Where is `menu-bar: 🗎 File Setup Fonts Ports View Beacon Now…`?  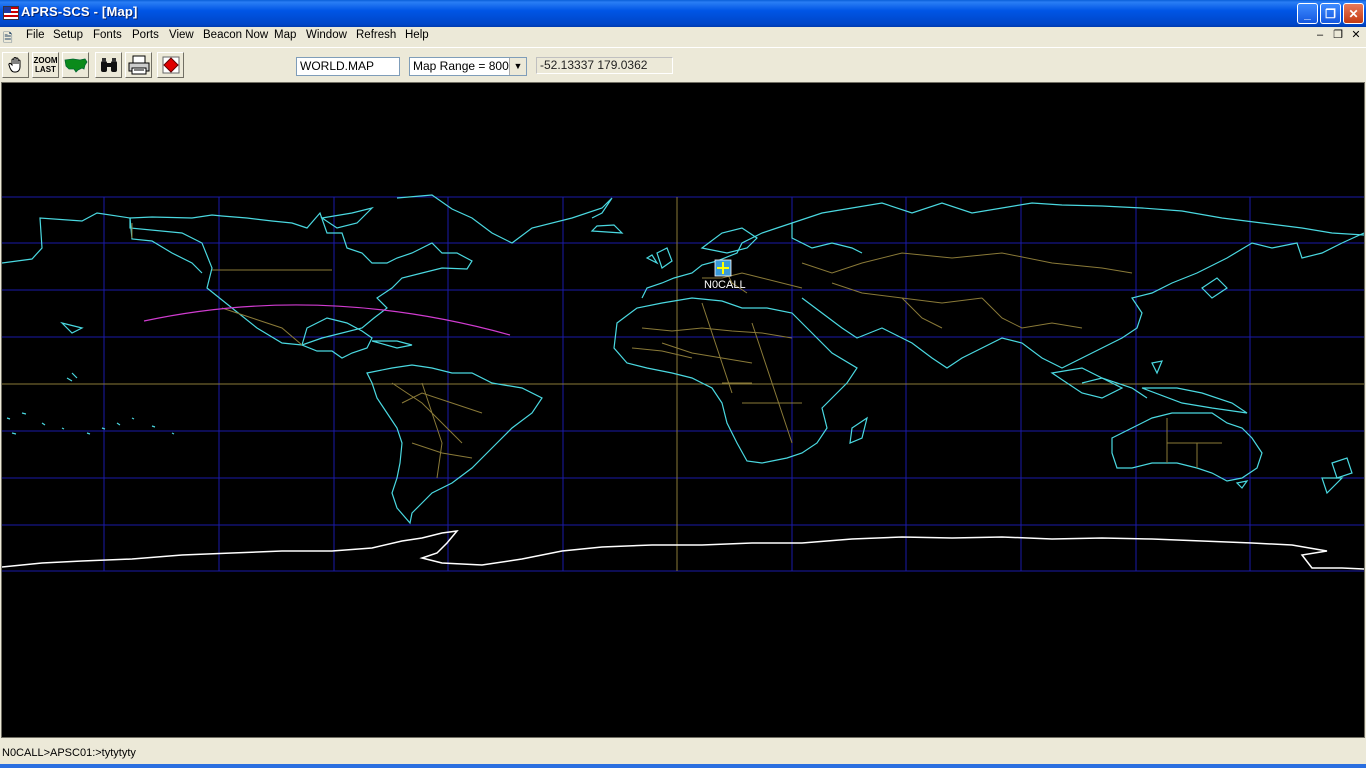
menu-bar: 🗎 File Setup Fonts Ports View Beacon Now… is located at coordinates (683, 36).